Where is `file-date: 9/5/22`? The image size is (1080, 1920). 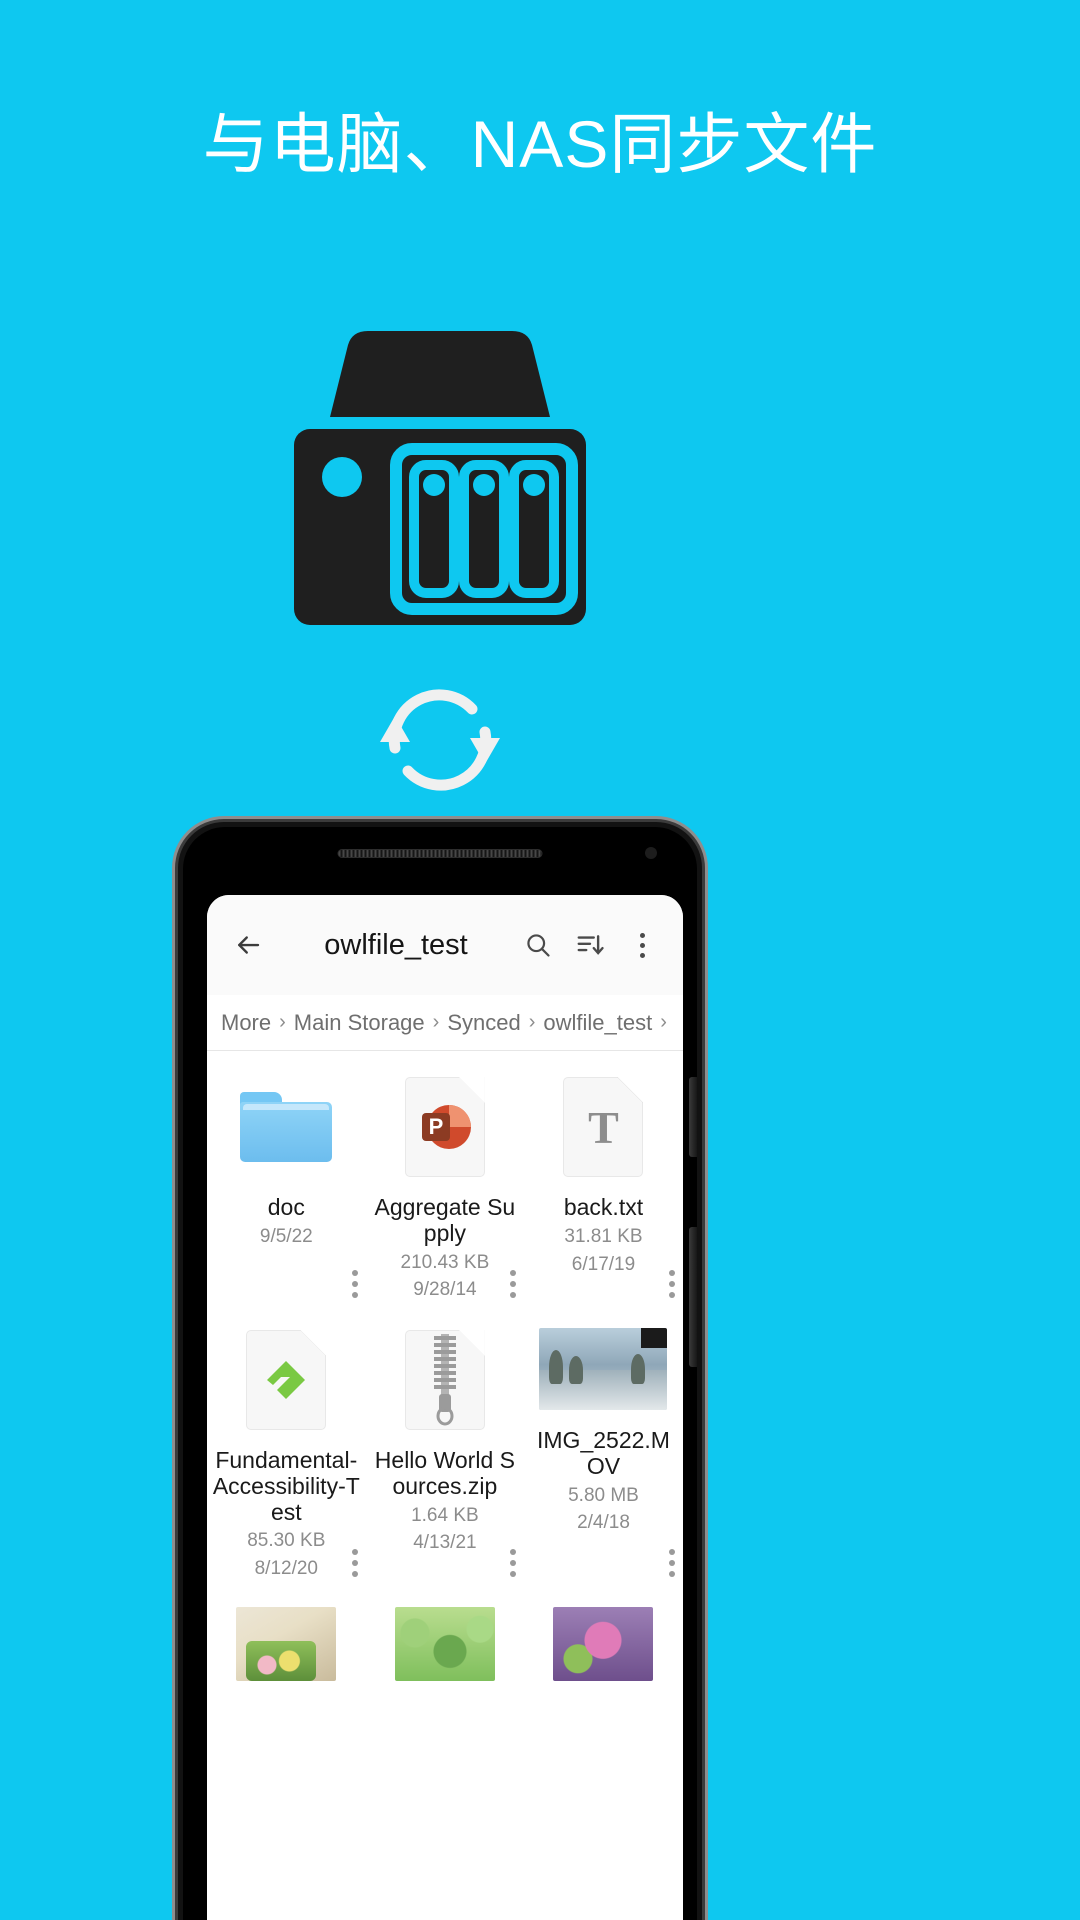
file-date: 9/5/22 is located at coordinates (286, 1236).